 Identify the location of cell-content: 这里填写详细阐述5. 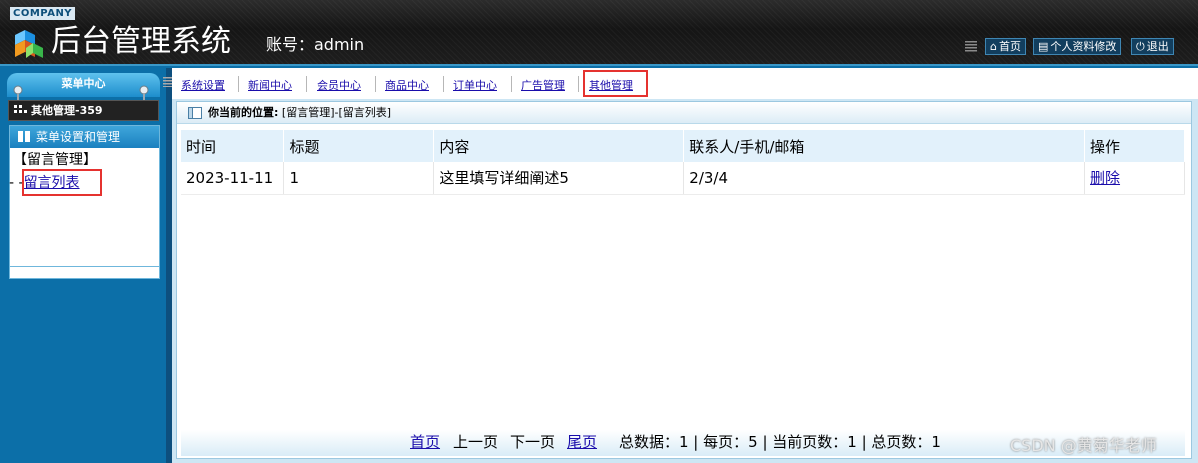
(559, 178).